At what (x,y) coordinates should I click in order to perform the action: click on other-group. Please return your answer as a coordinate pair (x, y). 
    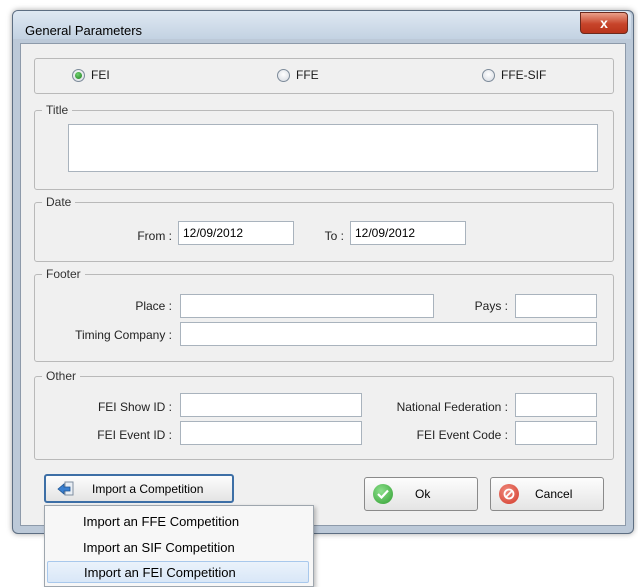
    Looking at the image, I should click on (324, 418).